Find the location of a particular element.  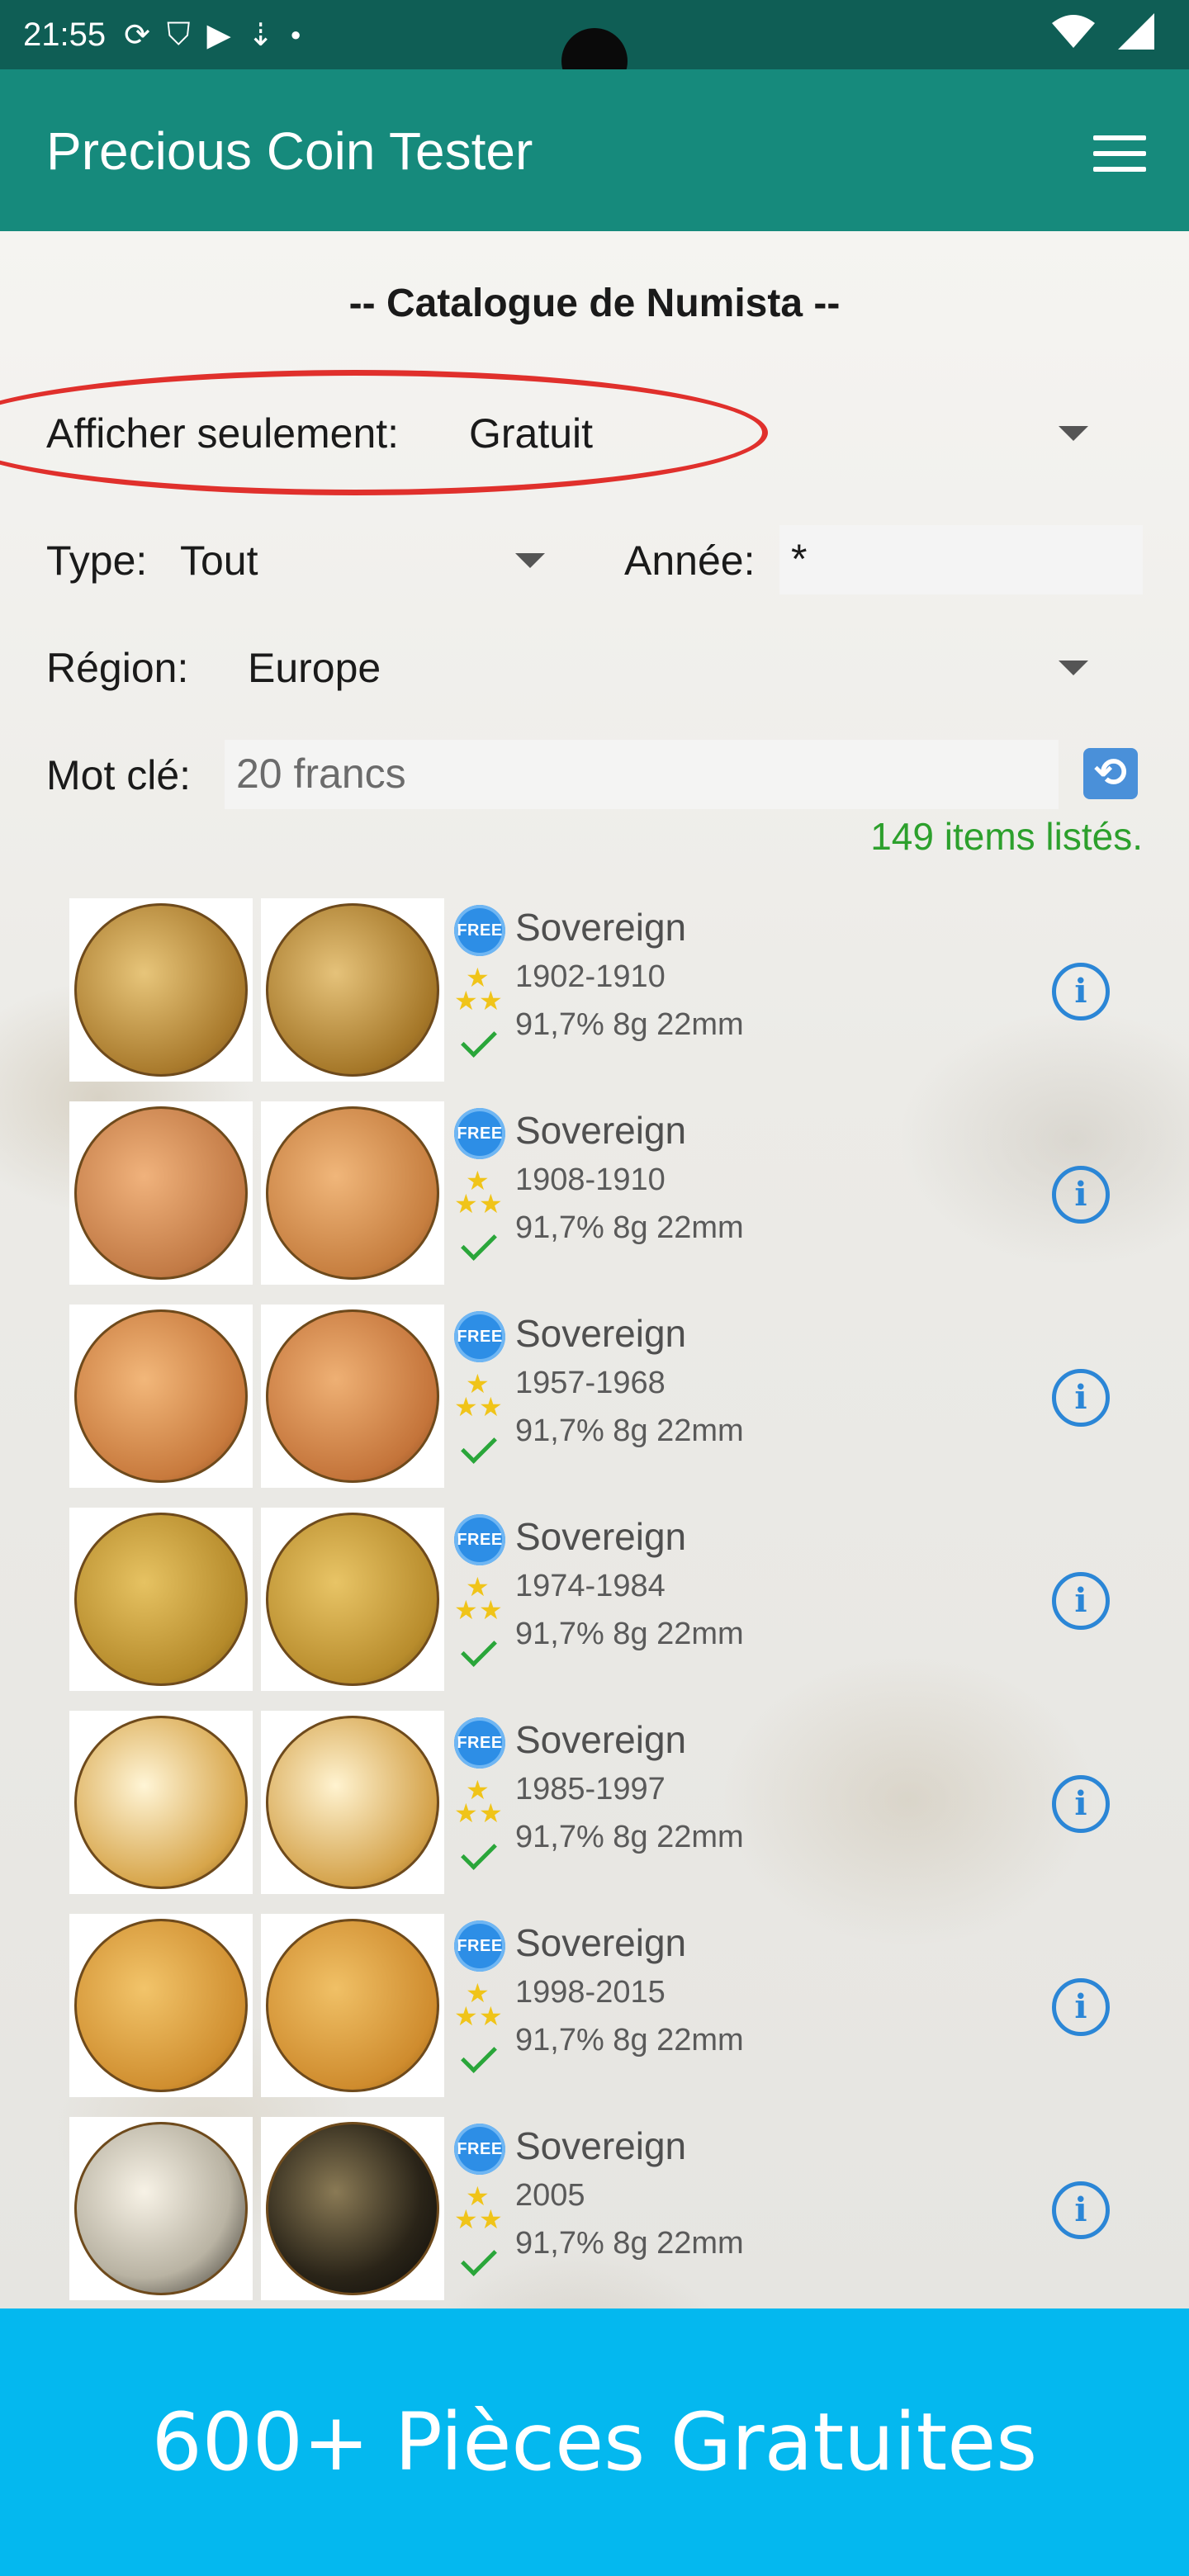

keyword-label: Mot clé: is located at coordinates (119, 775).